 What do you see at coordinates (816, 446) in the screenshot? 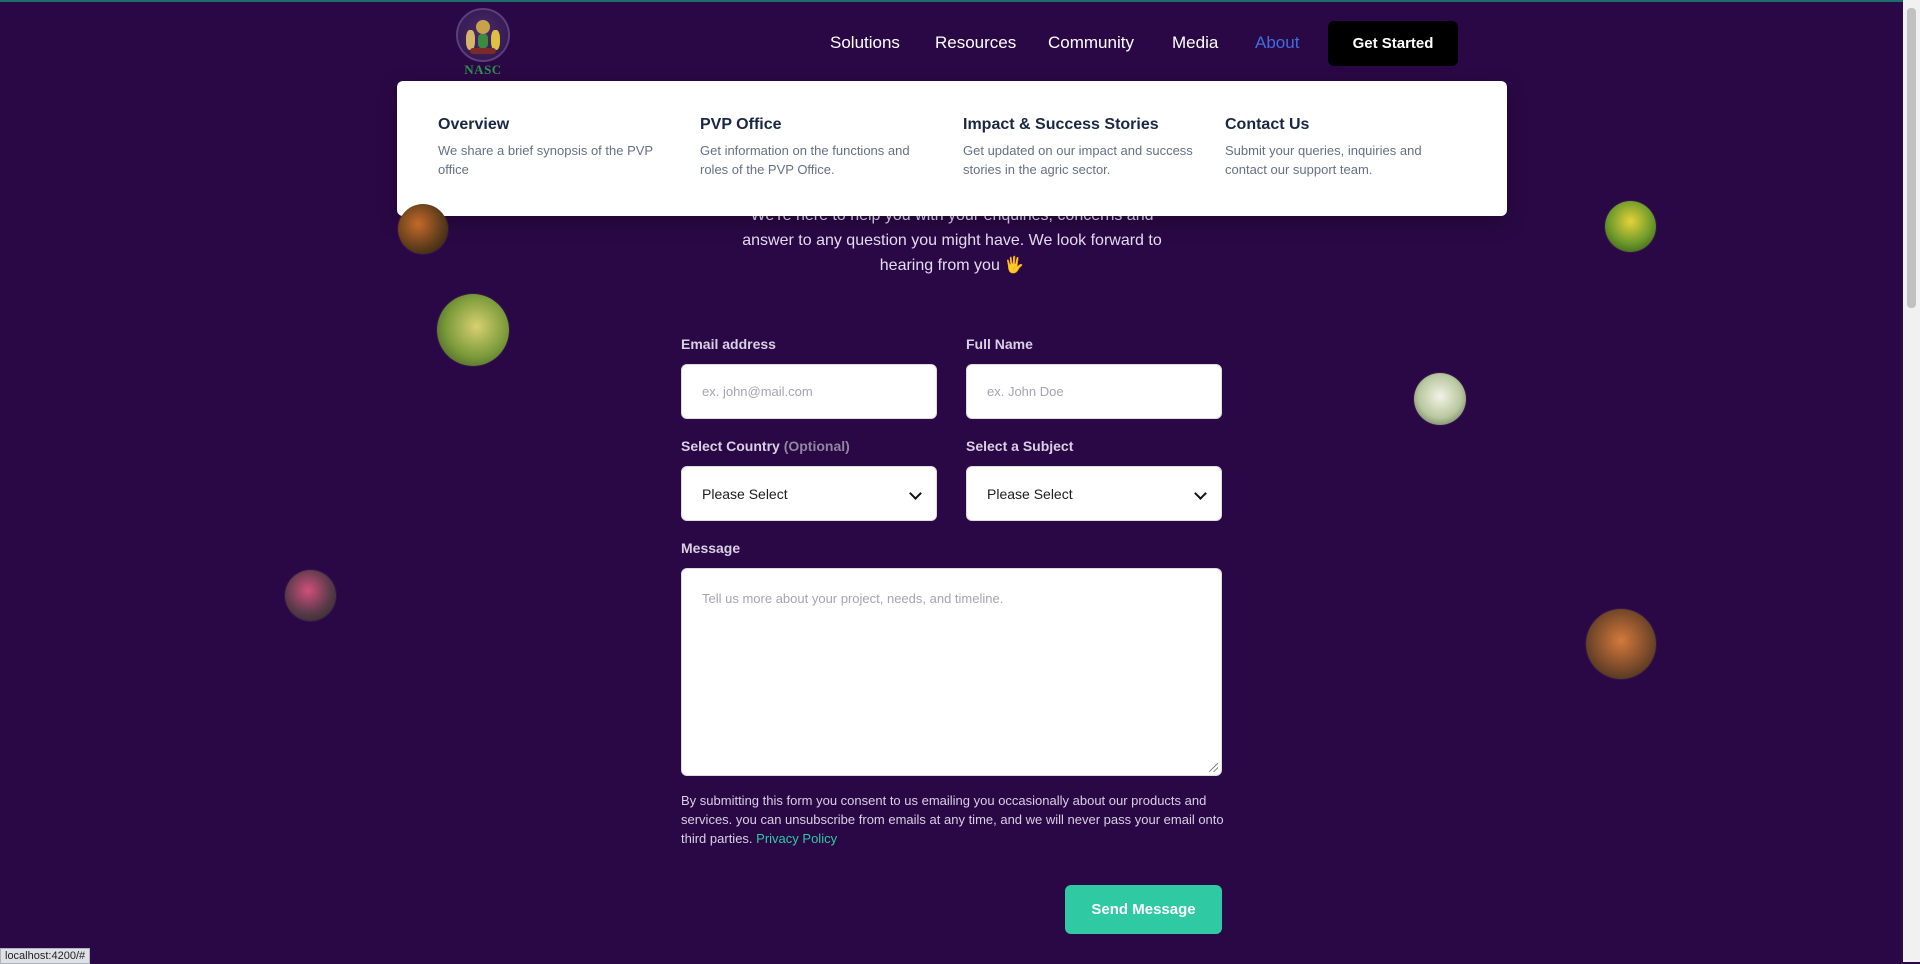
I see `optional-tag: (Optional)` at bounding box center [816, 446].